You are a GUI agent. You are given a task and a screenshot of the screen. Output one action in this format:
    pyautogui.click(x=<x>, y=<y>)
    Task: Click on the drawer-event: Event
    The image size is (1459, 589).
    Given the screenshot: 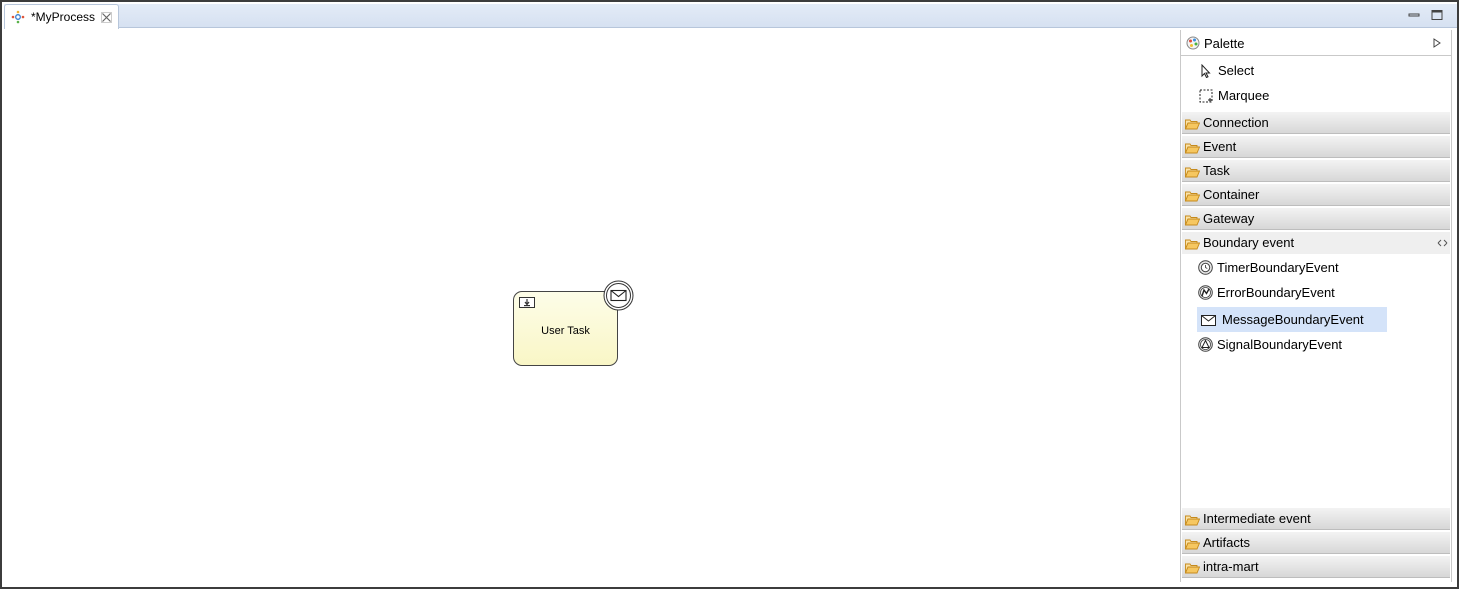 What is the action you would take?
    pyautogui.click(x=1316, y=146)
    